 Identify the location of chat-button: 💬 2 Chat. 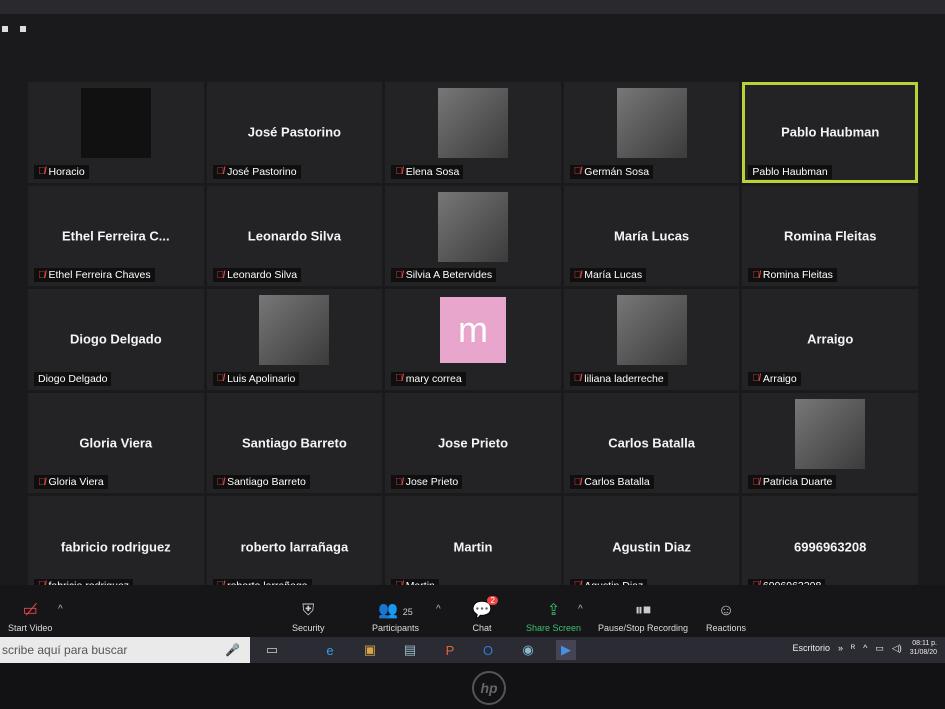
(485, 614).